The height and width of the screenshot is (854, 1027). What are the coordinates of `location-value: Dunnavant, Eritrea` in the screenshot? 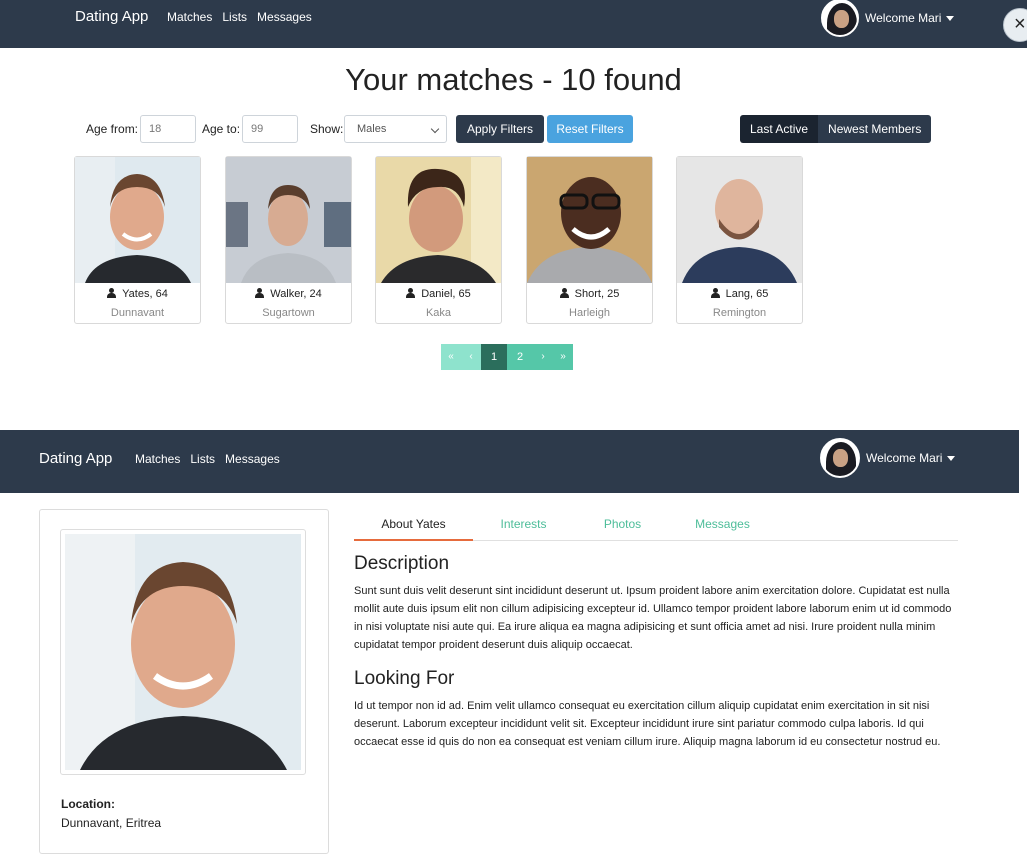 It's located at (111, 823).